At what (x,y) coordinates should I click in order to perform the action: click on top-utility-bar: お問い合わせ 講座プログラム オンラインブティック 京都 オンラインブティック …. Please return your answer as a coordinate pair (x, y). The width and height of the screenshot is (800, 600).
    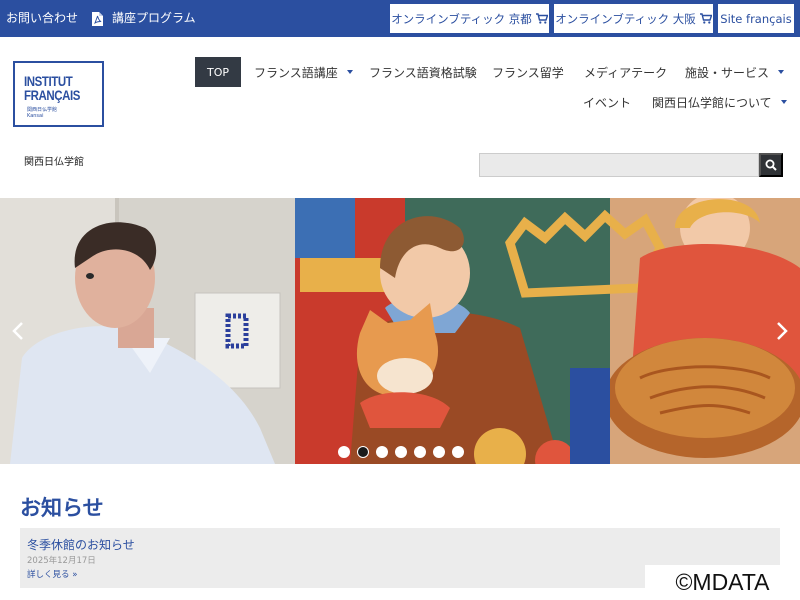
    Looking at the image, I should click on (400, 18).